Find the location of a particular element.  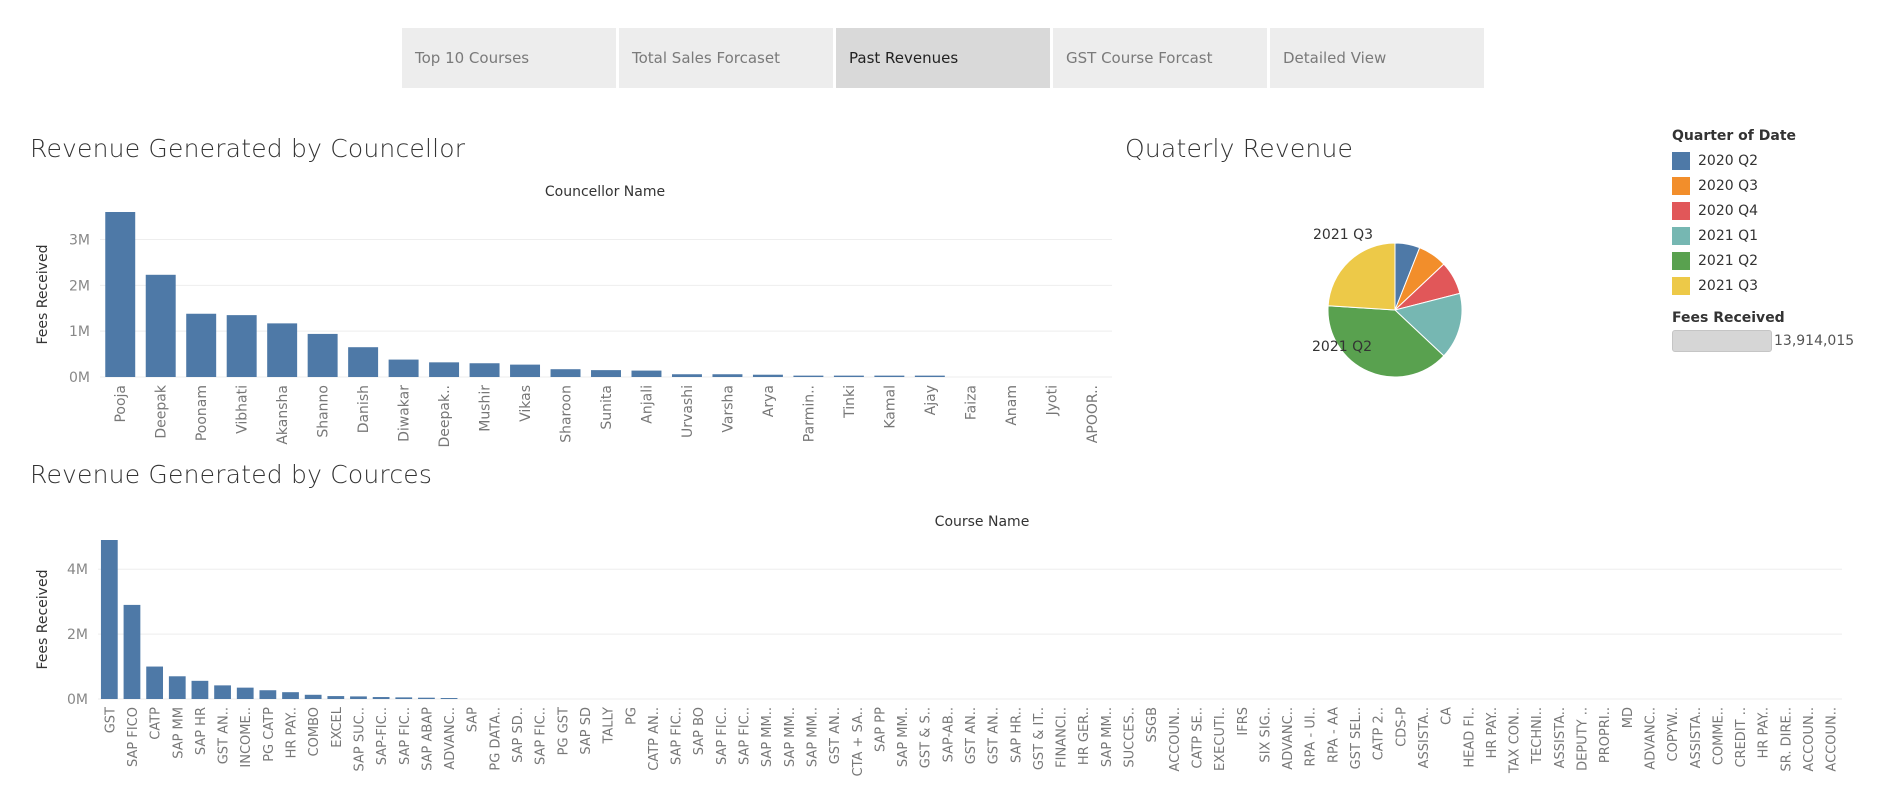

x-tick-label: CDS-P is located at coordinates (1401, 727).